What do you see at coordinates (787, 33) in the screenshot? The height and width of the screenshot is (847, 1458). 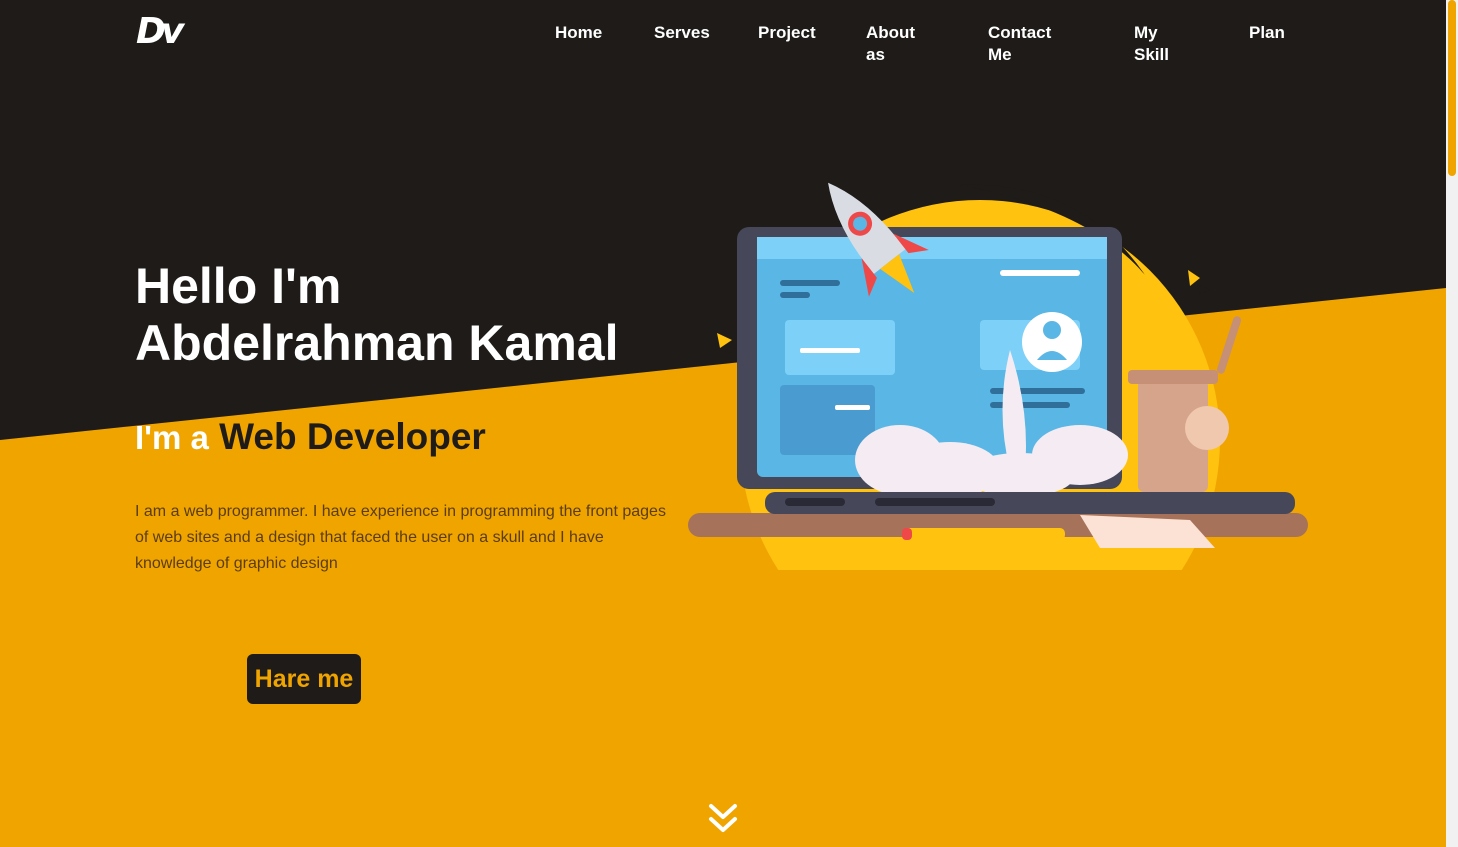 I see `nav-project: Project` at bounding box center [787, 33].